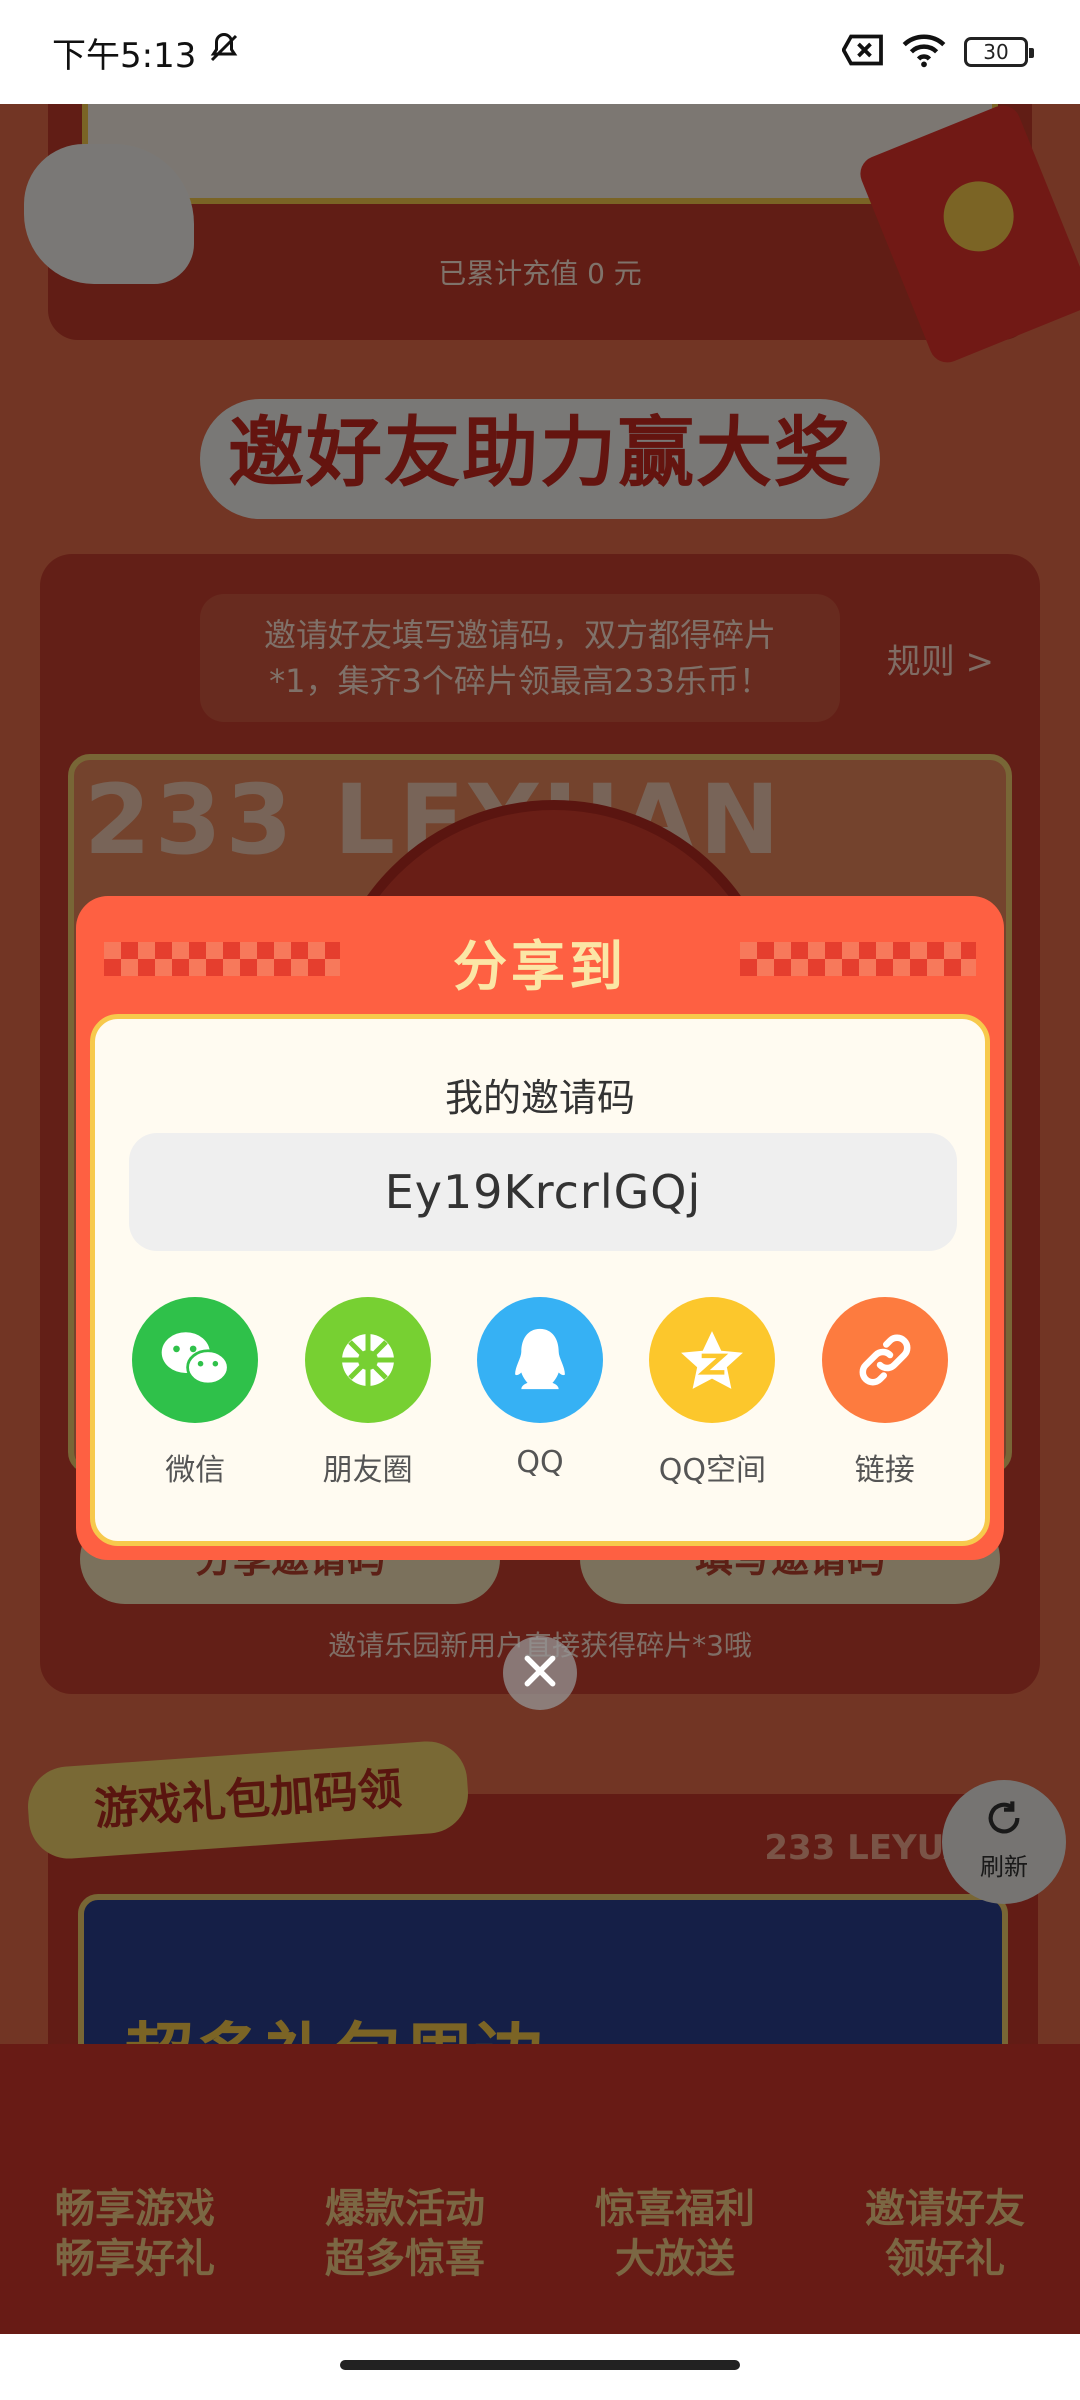 The height and width of the screenshot is (2400, 1080). What do you see at coordinates (195, 1360) in the screenshot?
I see `wechat-icon` at bounding box center [195, 1360].